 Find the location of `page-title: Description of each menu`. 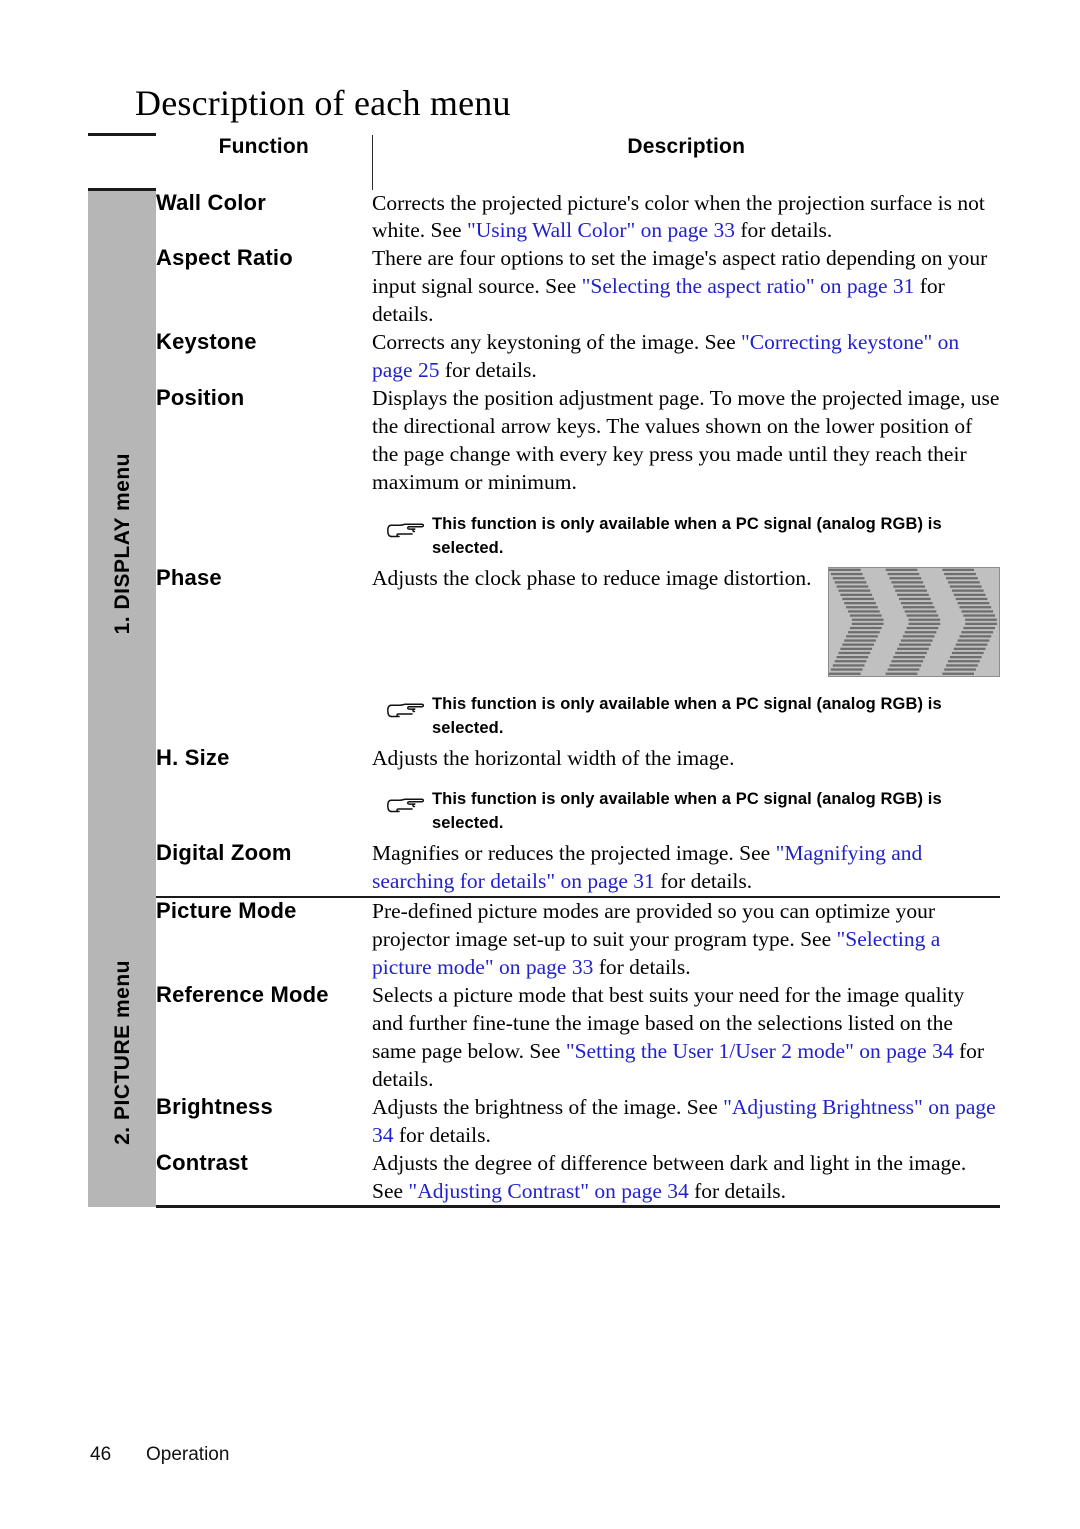

page-title: Description of each menu is located at coordinates (323, 103).